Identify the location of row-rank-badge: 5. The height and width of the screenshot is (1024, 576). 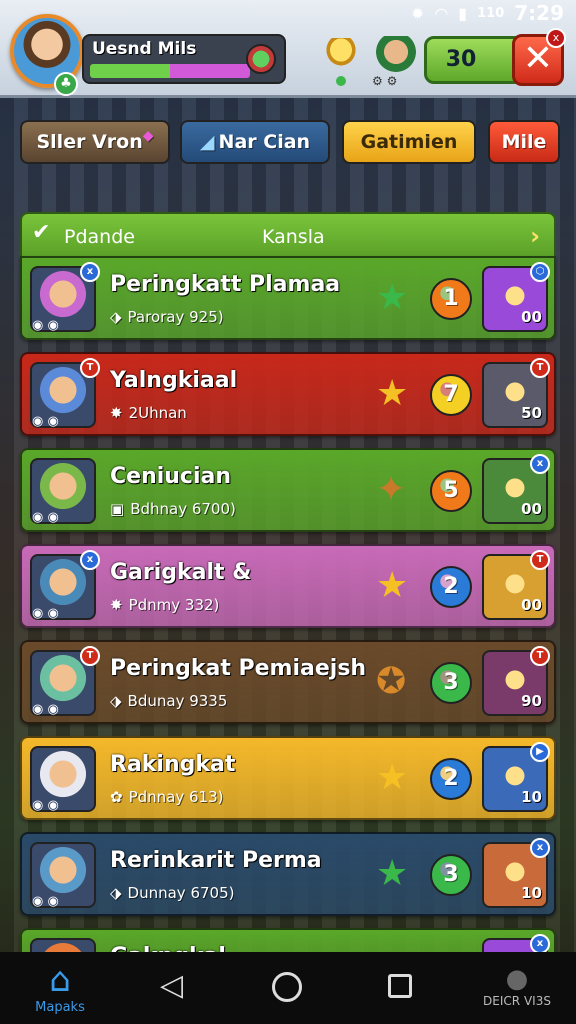
(451, 491).